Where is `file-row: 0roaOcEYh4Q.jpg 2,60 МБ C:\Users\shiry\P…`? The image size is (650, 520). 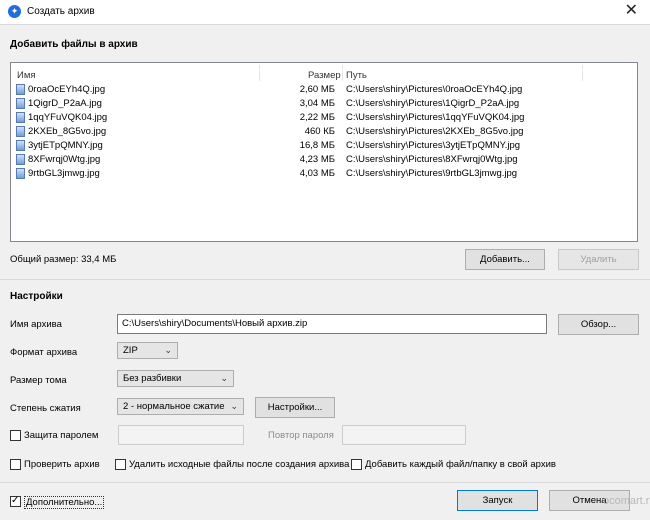 file-row: 0roaOcEYh4Q.jpg 2,60 МБ C:\Users\shiry\P… is located at coordinates (324, 90).